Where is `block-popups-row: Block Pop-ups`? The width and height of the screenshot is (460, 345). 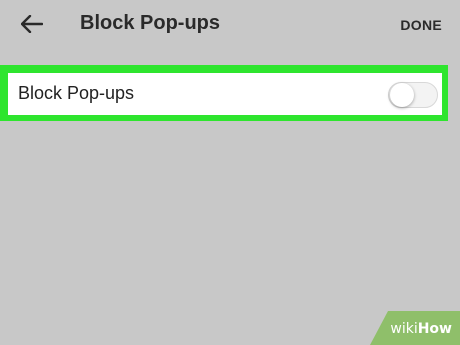
block-popups-row: Block Pop-ups is located at coordinates (225, 94).